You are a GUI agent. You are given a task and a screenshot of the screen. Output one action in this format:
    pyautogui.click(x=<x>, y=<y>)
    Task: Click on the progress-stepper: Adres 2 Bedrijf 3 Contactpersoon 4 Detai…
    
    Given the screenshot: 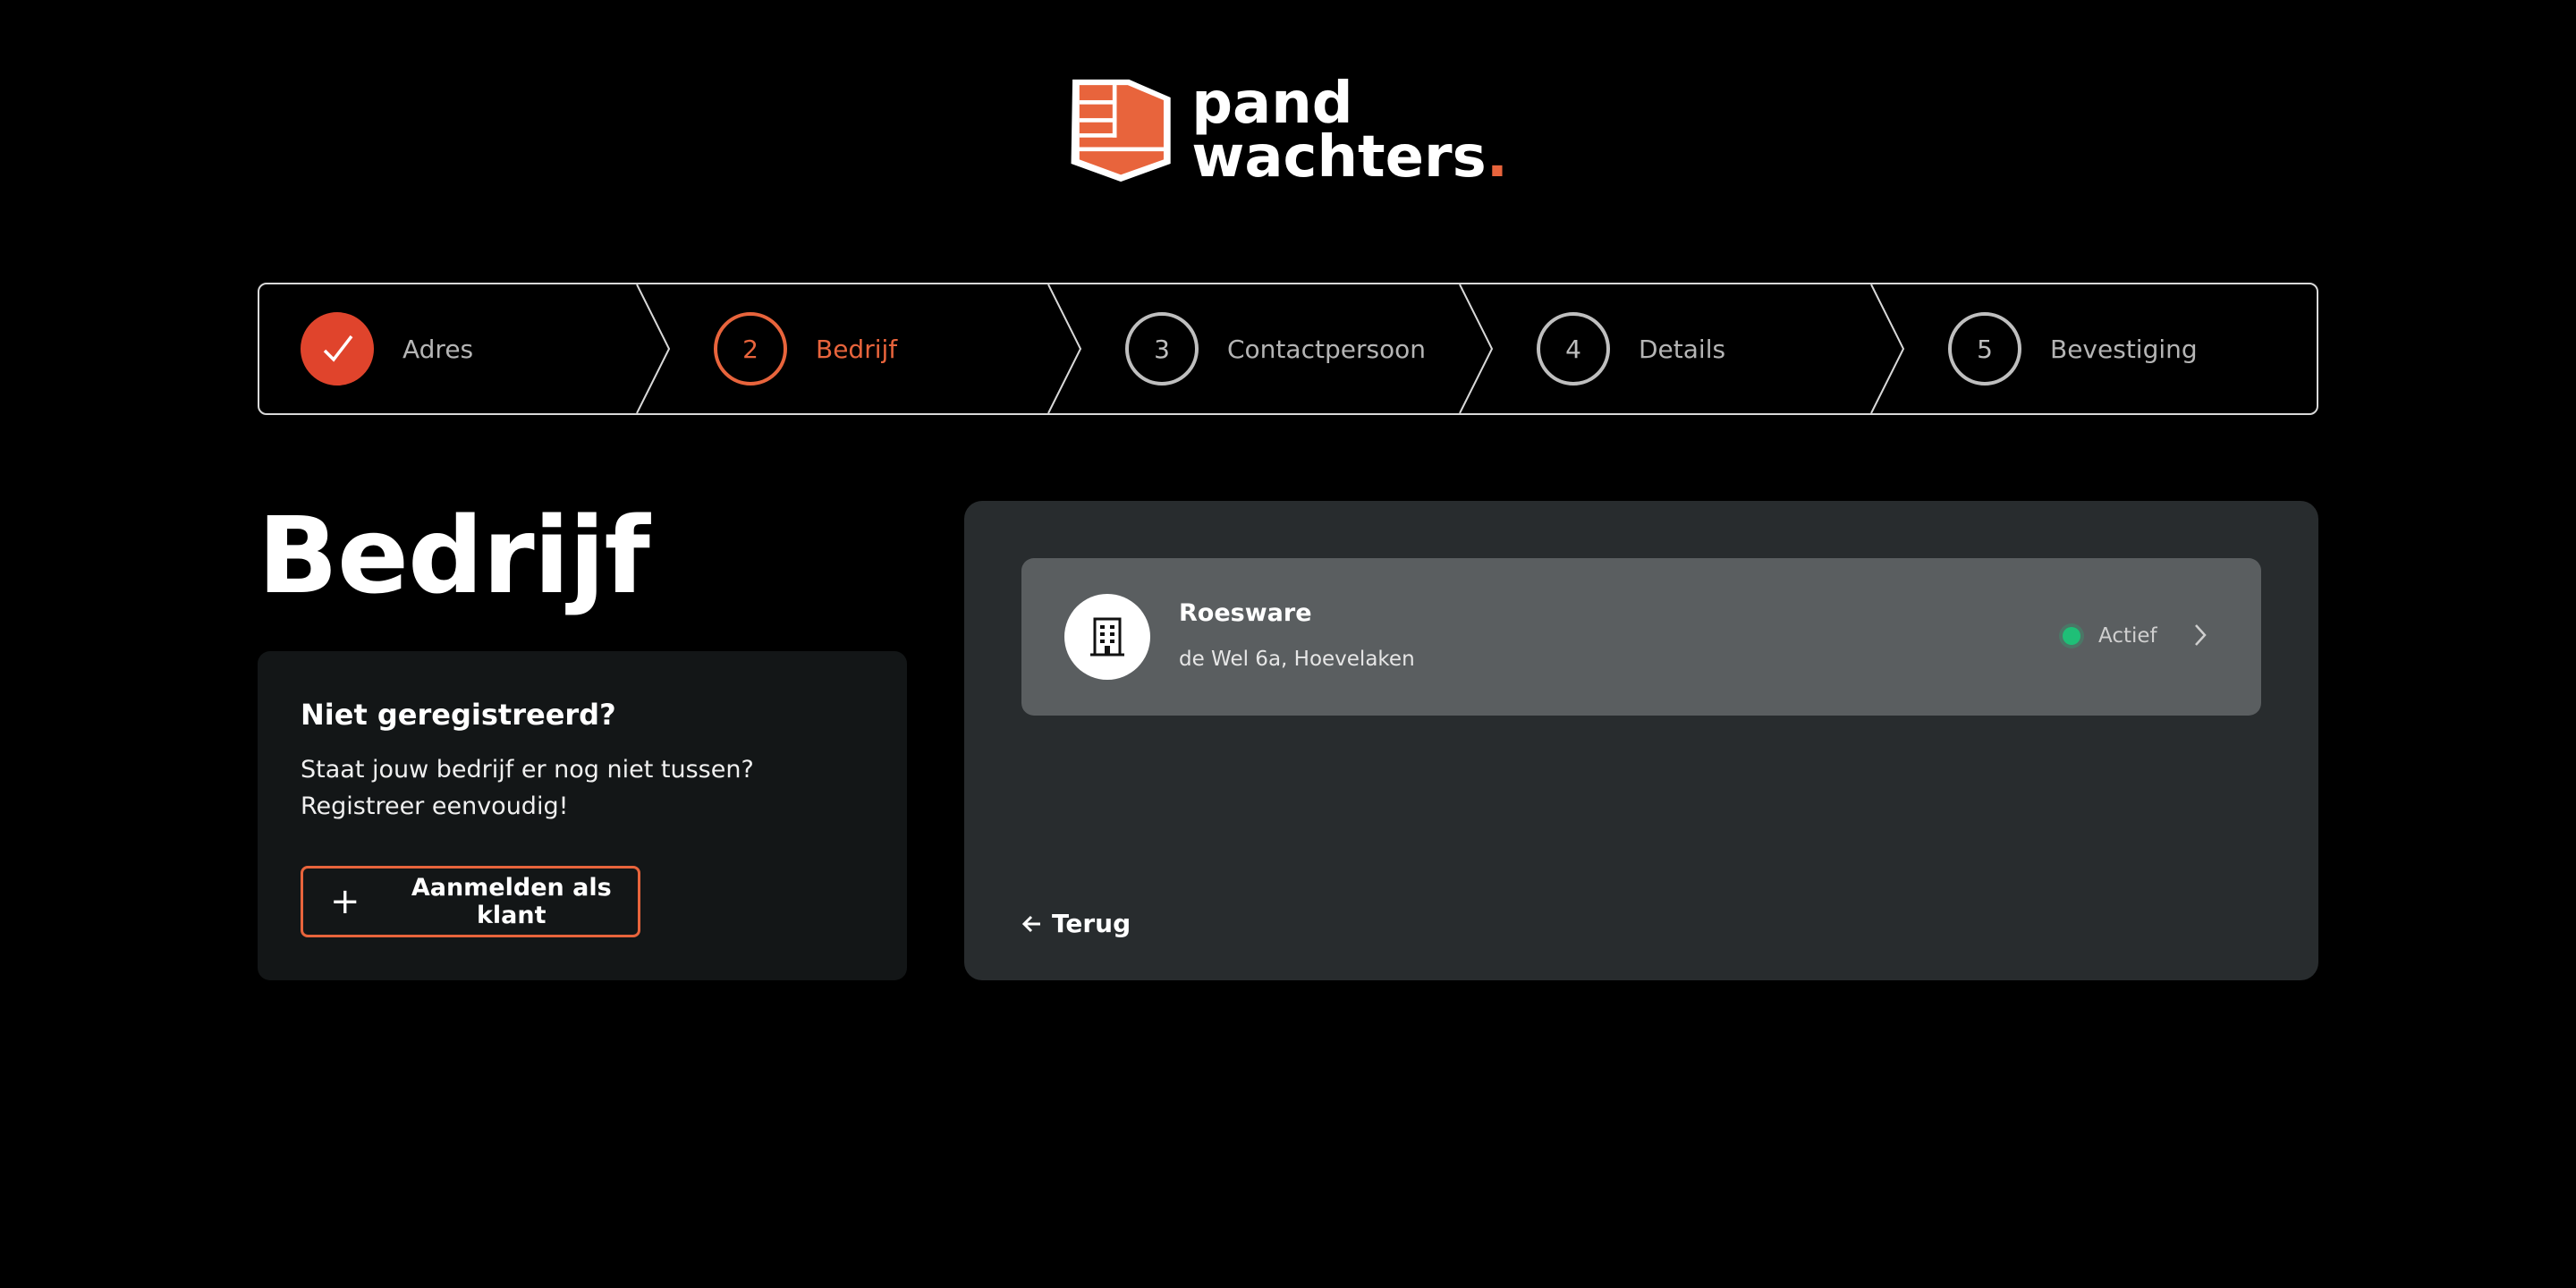 What is the action you would take?
    pyautogui.click(x=1288, y=349)
    